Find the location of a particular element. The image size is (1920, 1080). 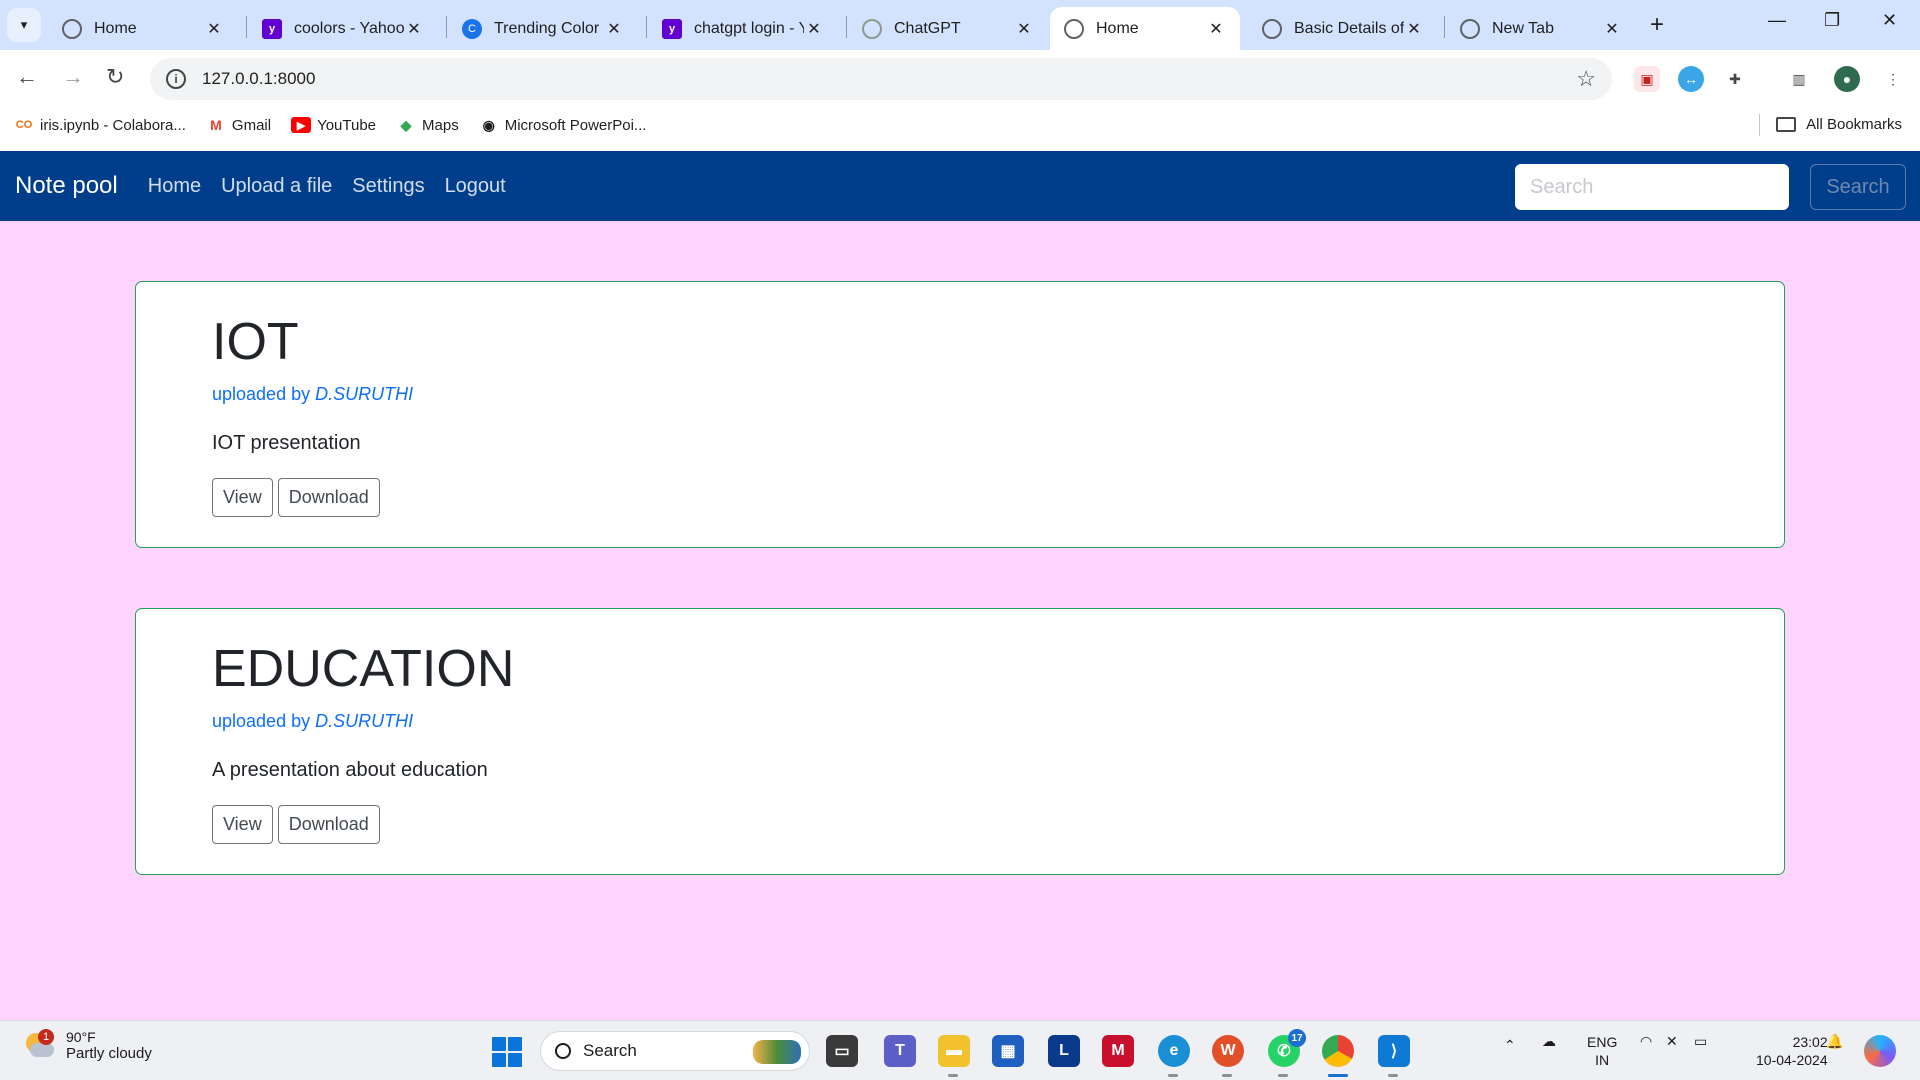

wps-office-icon: W is located at coordinates (1228, 1056).